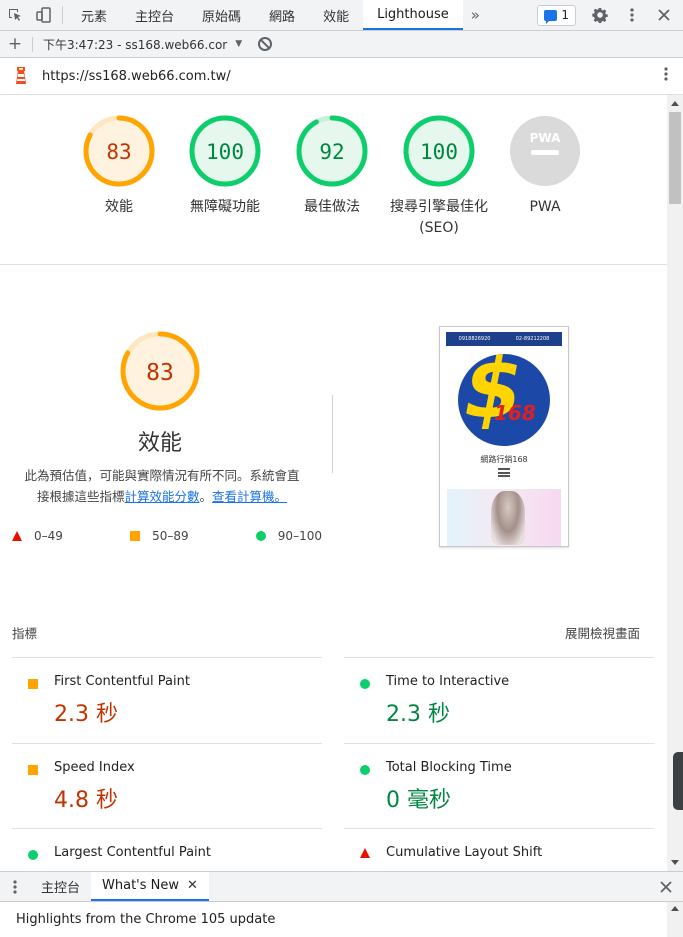 This screenshot has width=683, height=937. Describe the element at coordinates (504, 472) in the screenshot. I see `hamburger-menu-icon` at that location.